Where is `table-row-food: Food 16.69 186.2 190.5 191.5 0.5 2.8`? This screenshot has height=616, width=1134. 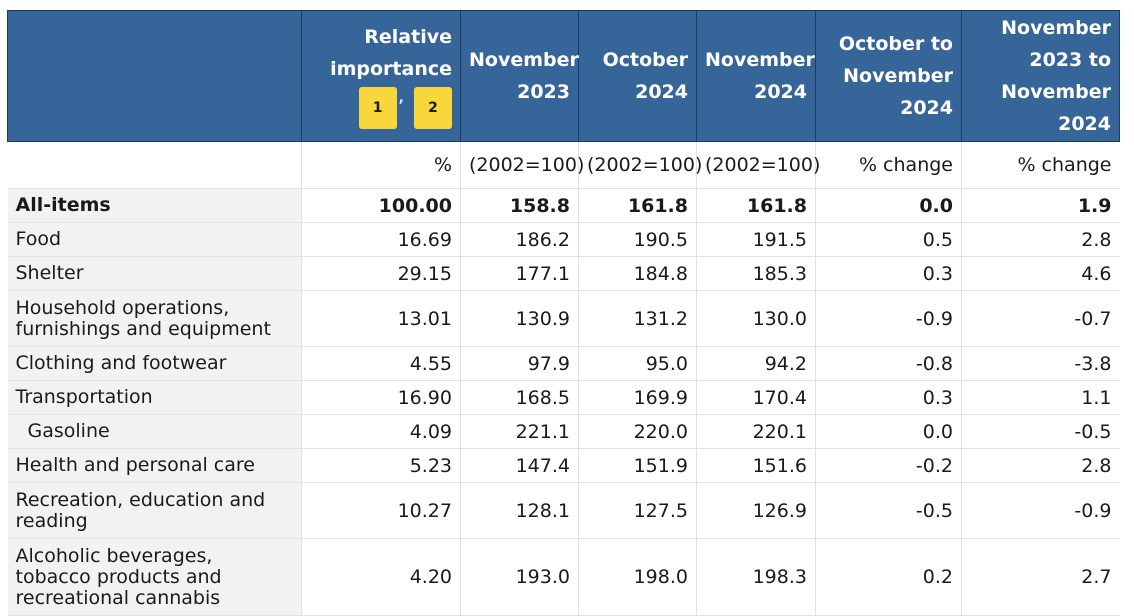
table-row-food: Food 16.69 186.2 190.5 191.5 0.5 2.8 is located at coordinates (563, 239).